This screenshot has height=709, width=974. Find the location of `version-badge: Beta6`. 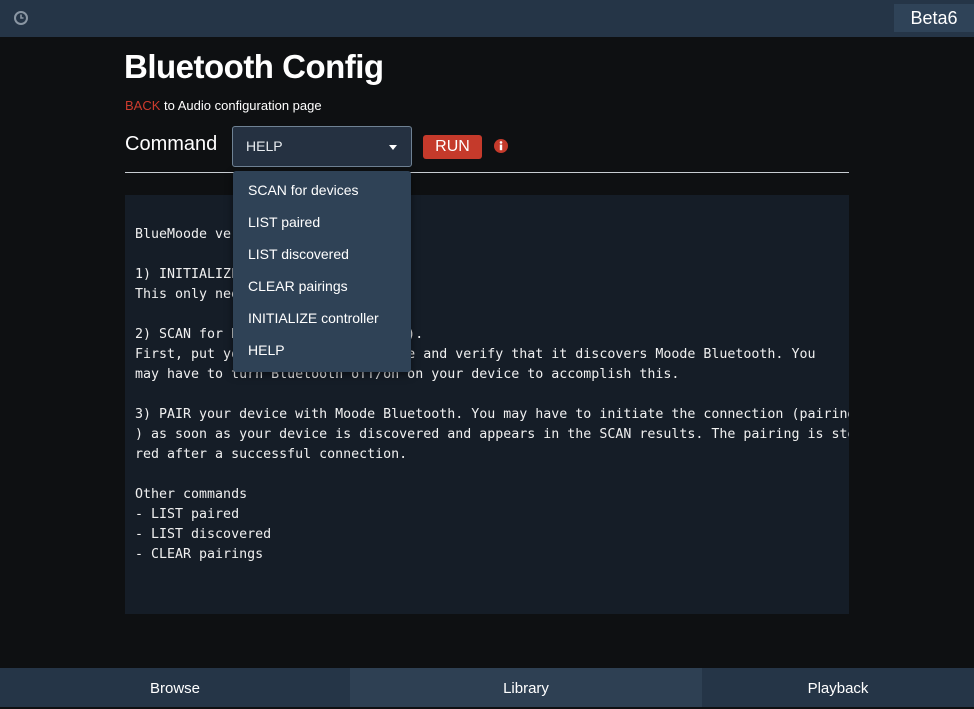

version-badge: Beta6 is located at coordinates (934, 18).